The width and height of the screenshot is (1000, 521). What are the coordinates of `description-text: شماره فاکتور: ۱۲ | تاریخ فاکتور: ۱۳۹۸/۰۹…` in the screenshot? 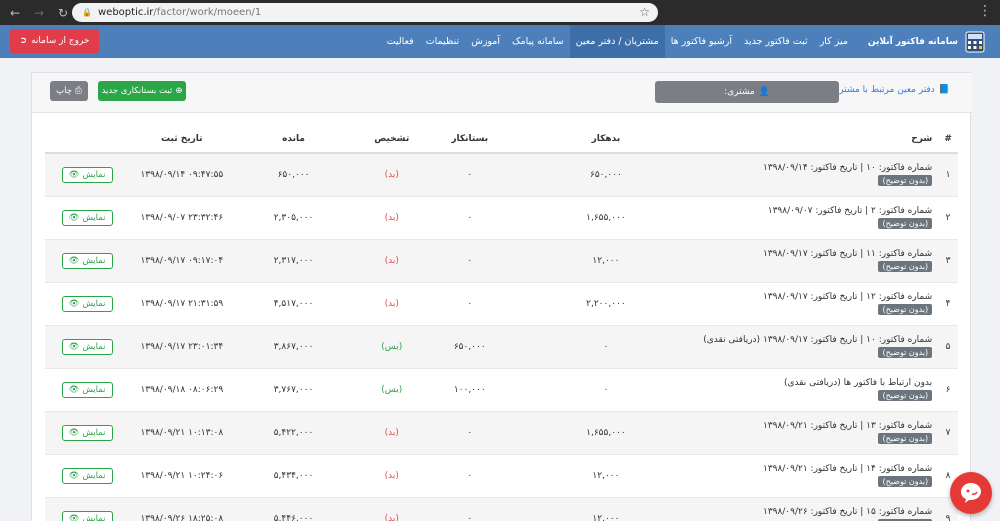 It's located at (847, 297).